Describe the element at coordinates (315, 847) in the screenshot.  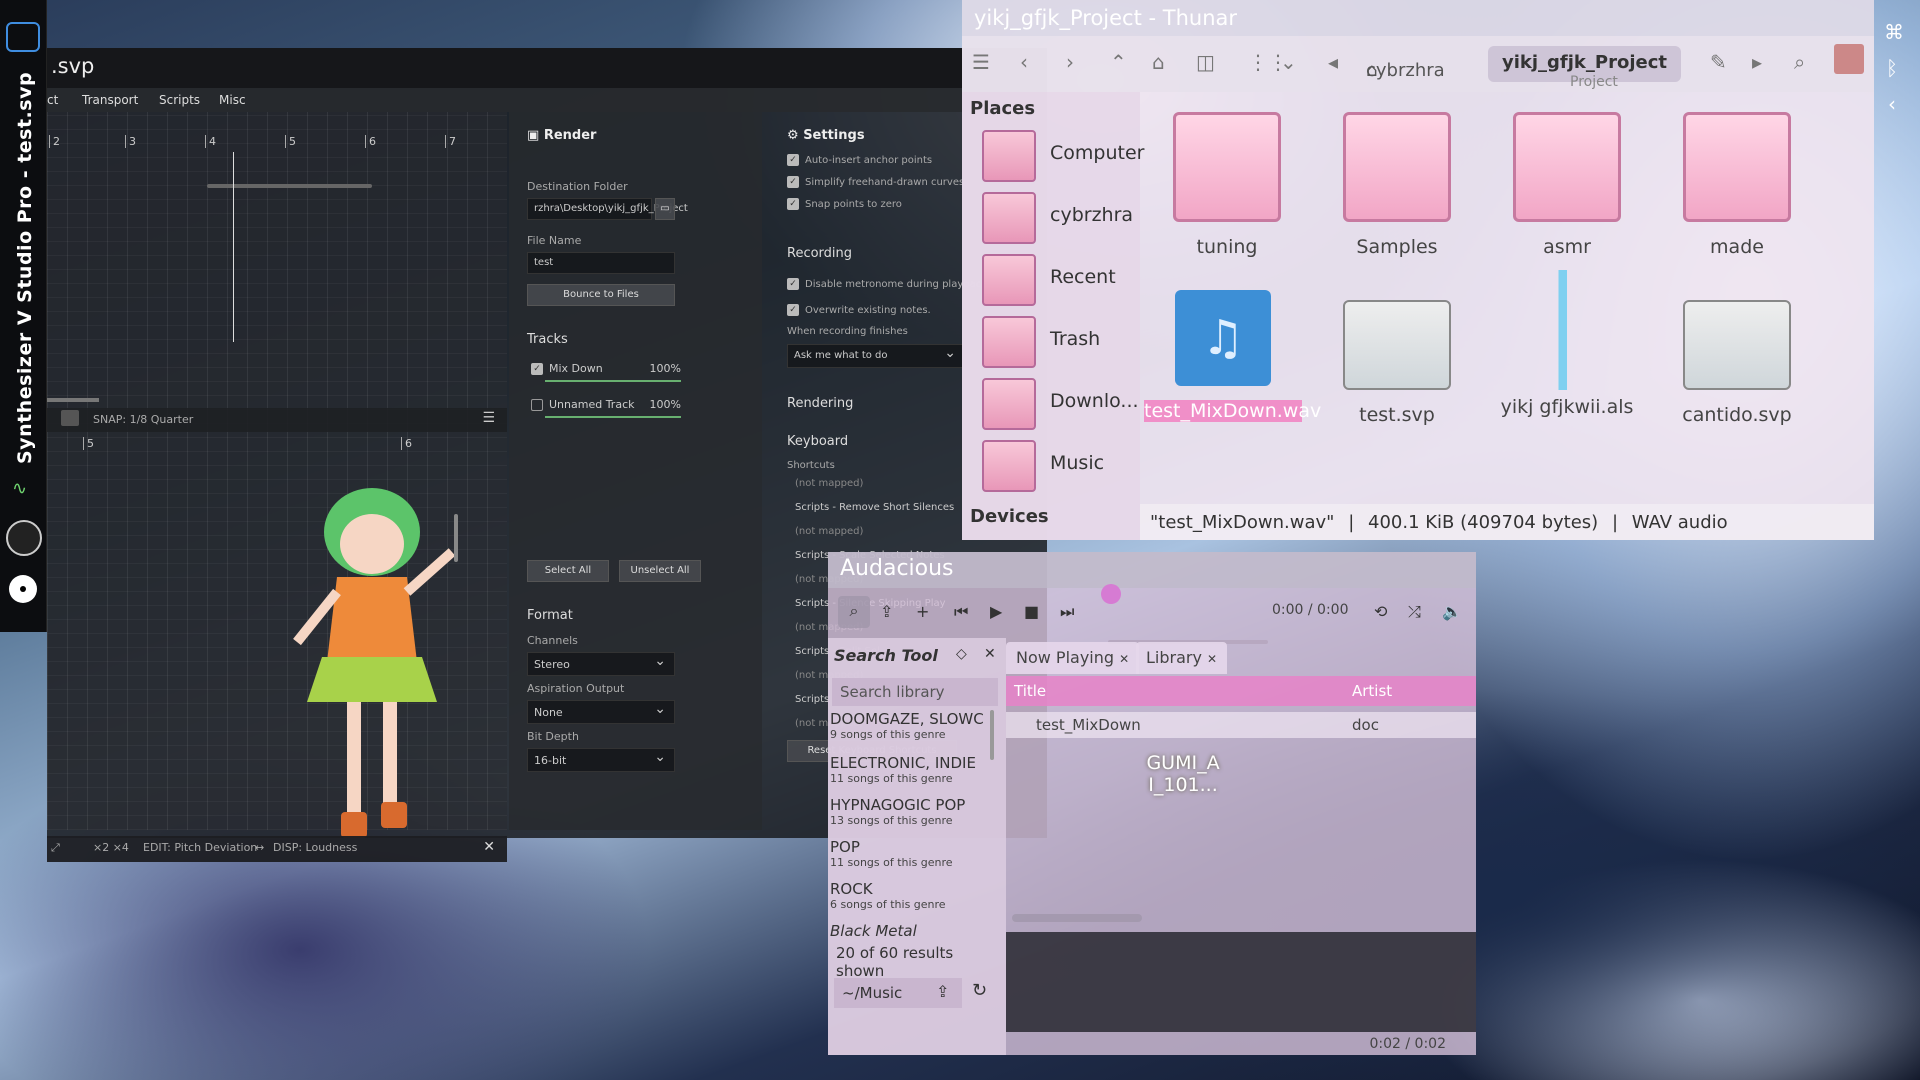
I see `display-mode: DISP: Loudness` at that location.